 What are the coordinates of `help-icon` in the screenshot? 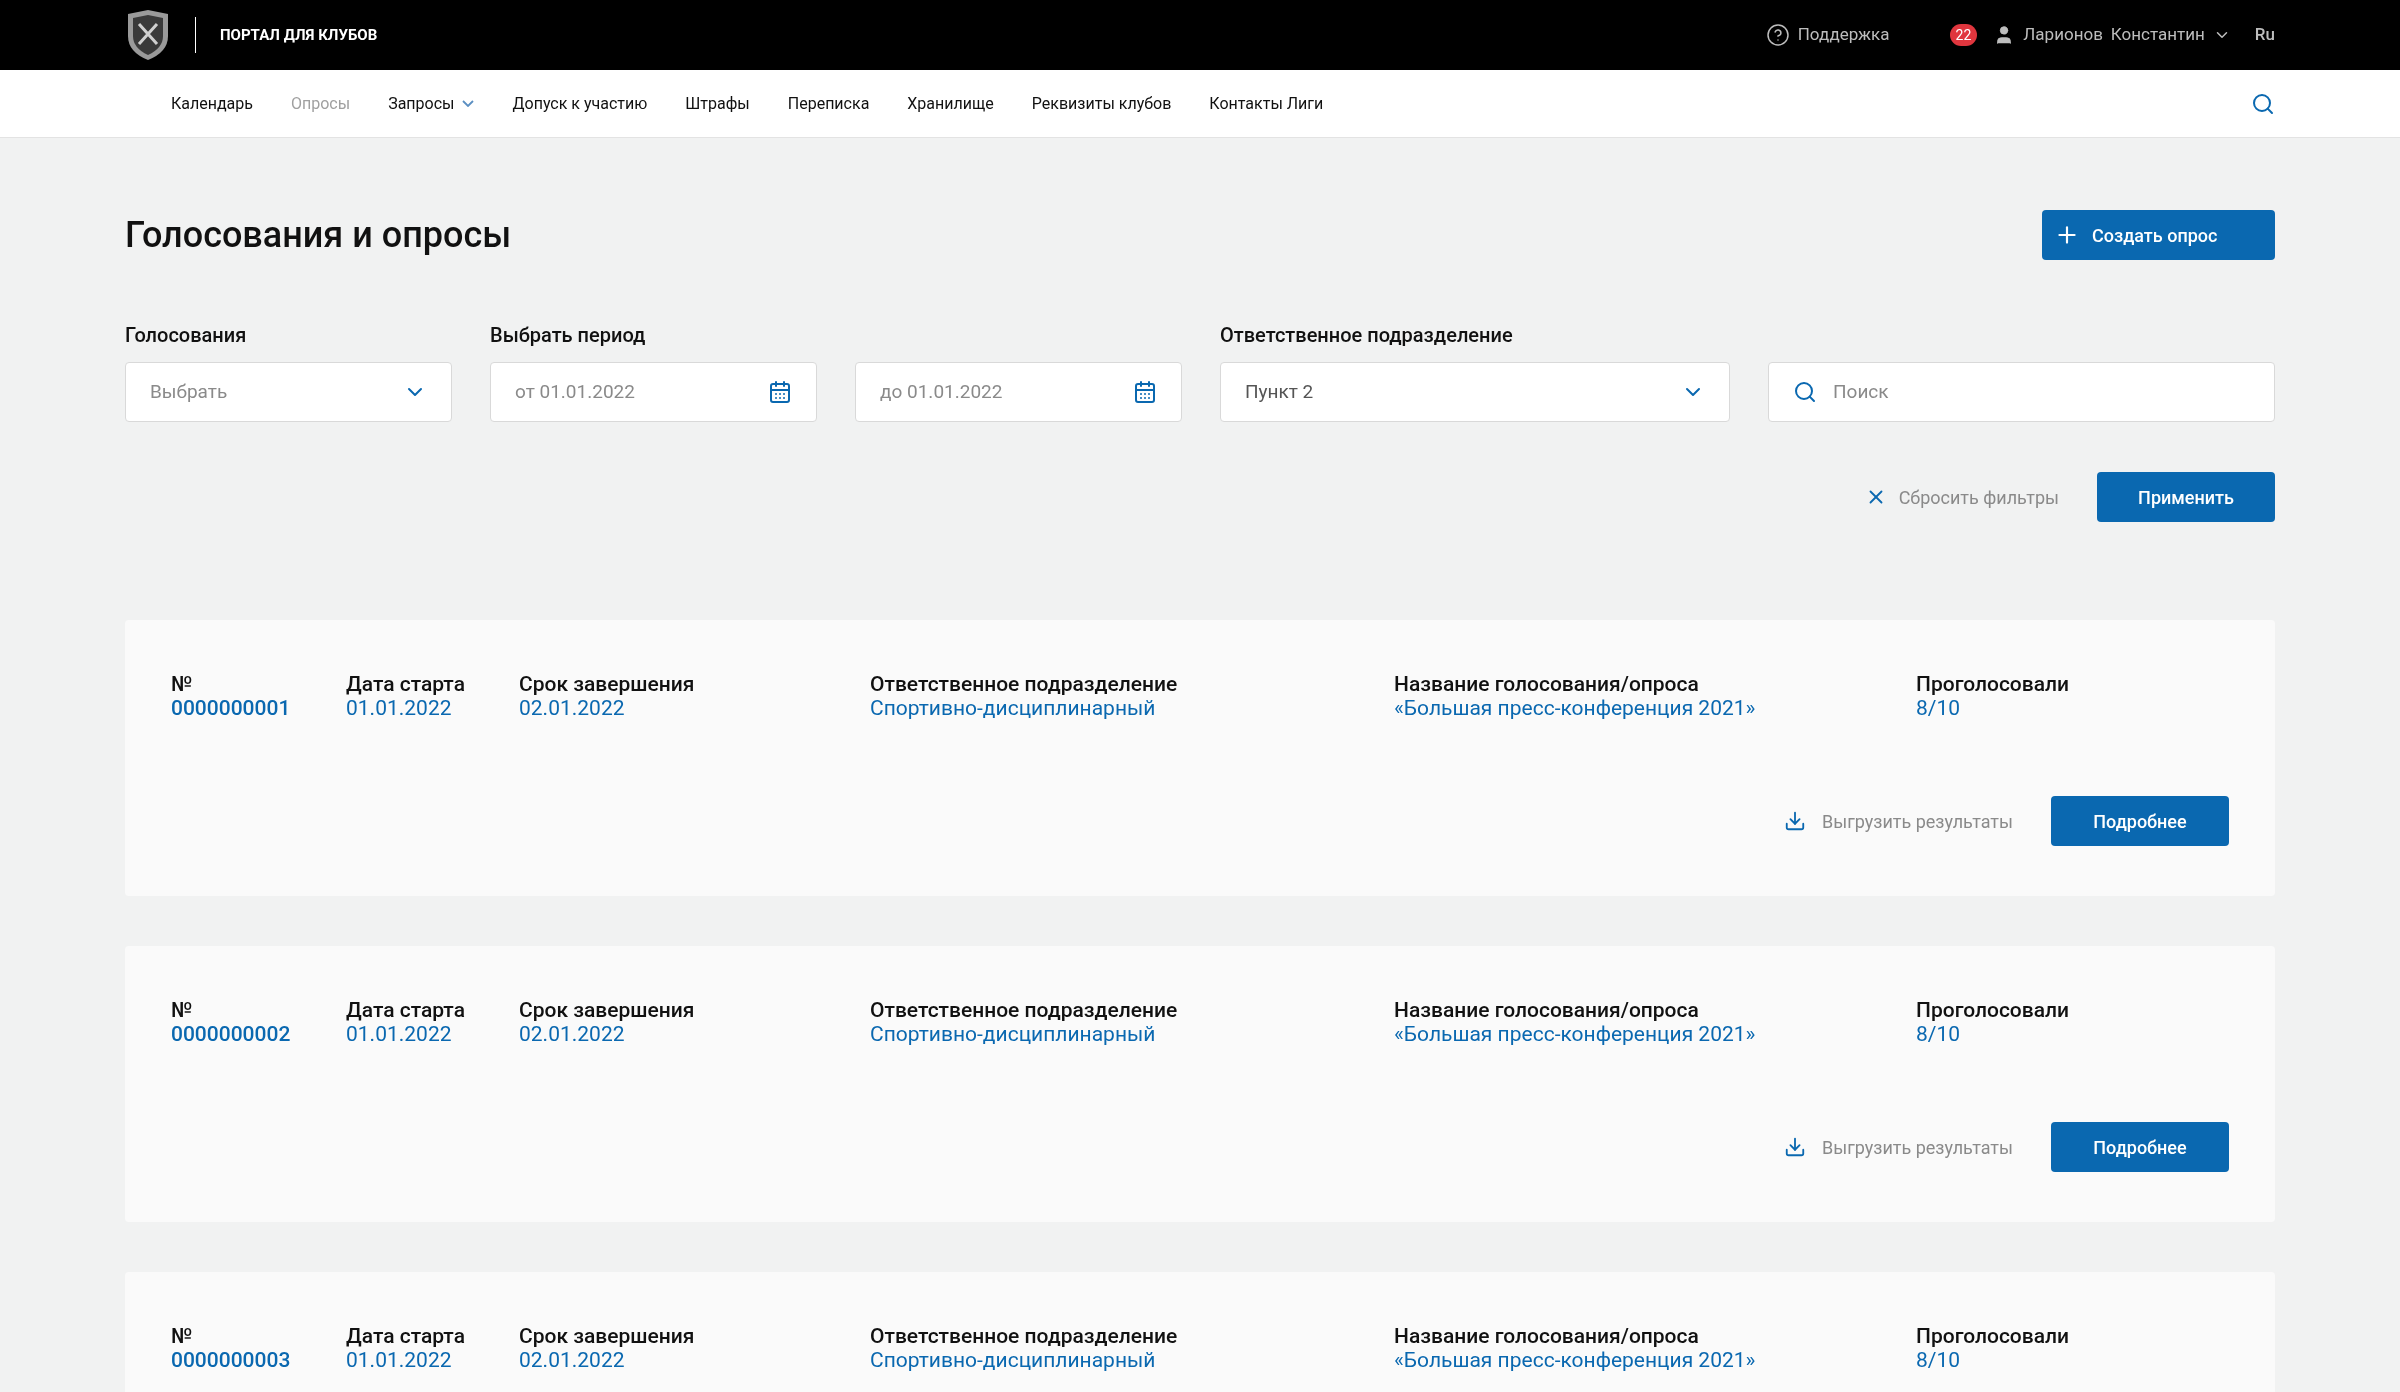 It's located at (1777, 35).